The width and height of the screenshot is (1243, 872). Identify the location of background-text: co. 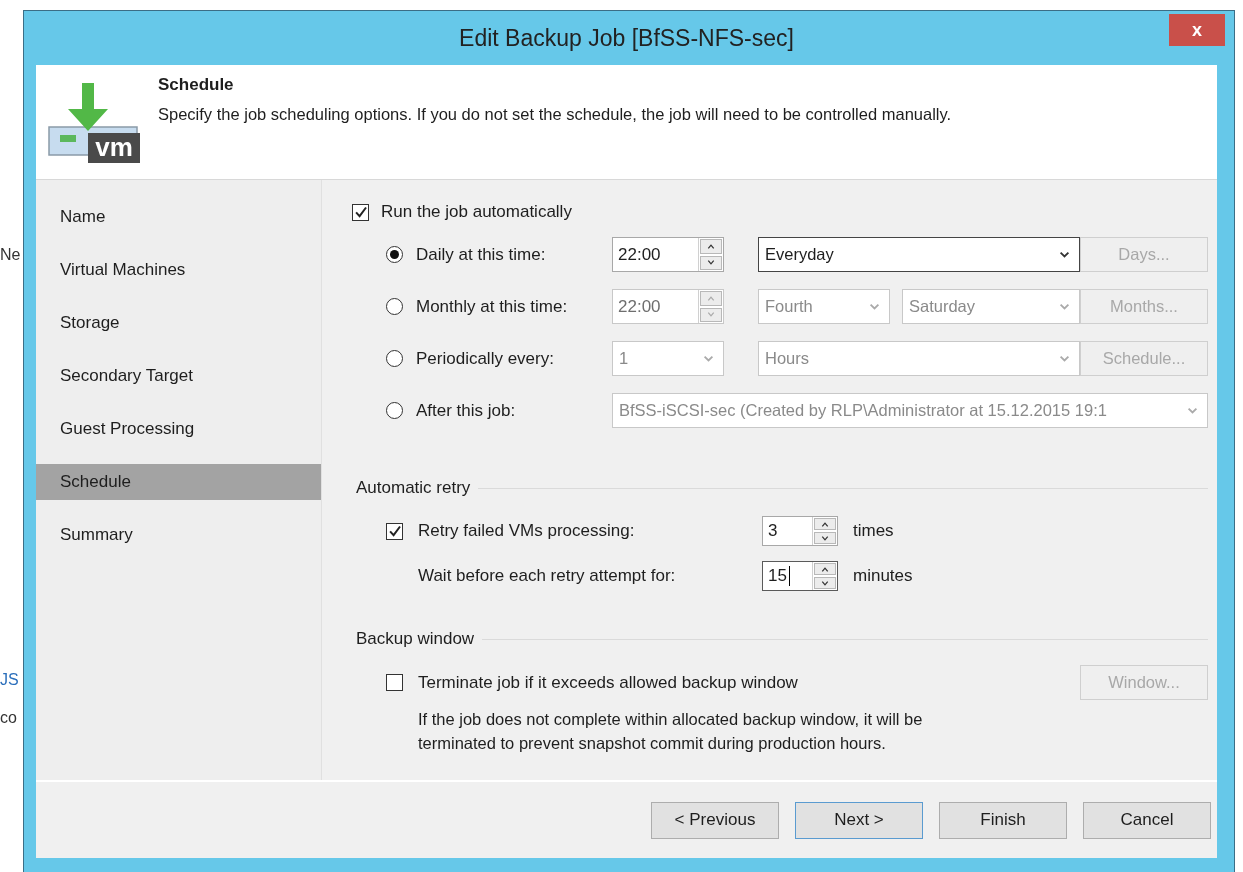
(9, 718).